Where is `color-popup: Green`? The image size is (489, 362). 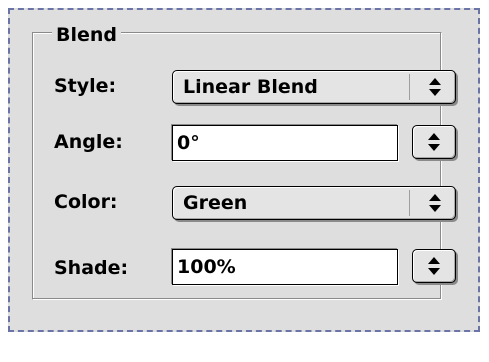
color-popup: Green is located at coordinates (314, 203).